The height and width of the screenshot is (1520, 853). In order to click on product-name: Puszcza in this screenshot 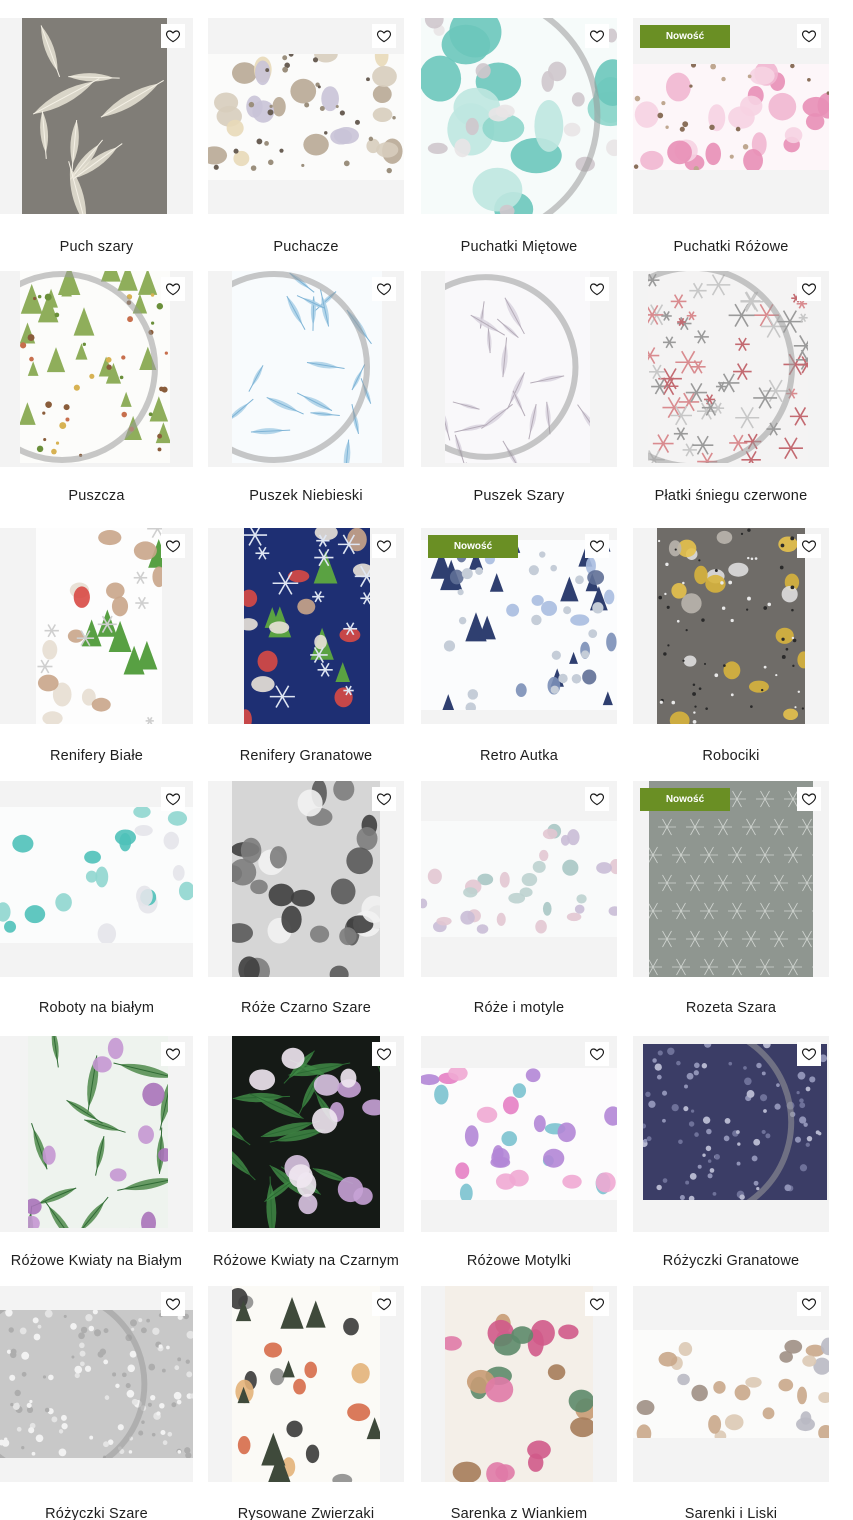, I will do `click(101, 496)`.